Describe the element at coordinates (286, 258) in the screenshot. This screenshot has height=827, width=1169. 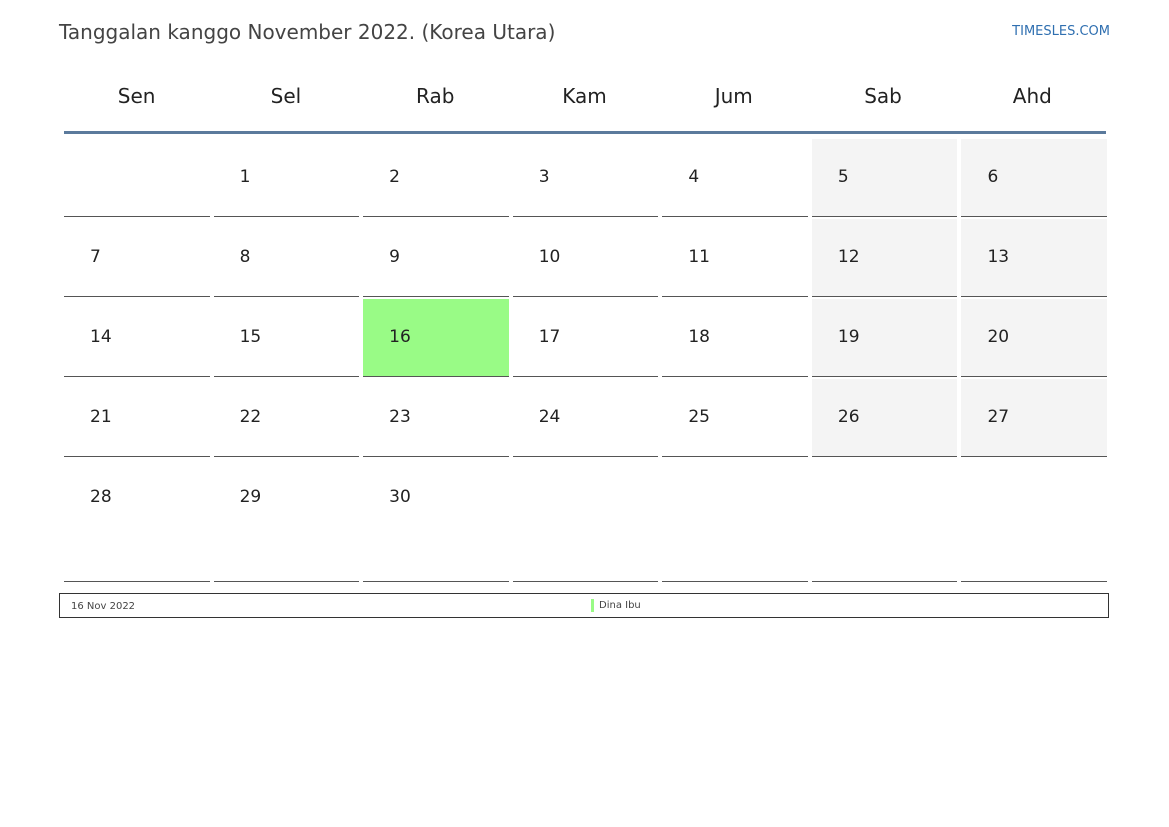
I see `day-cell: 8` at that location.